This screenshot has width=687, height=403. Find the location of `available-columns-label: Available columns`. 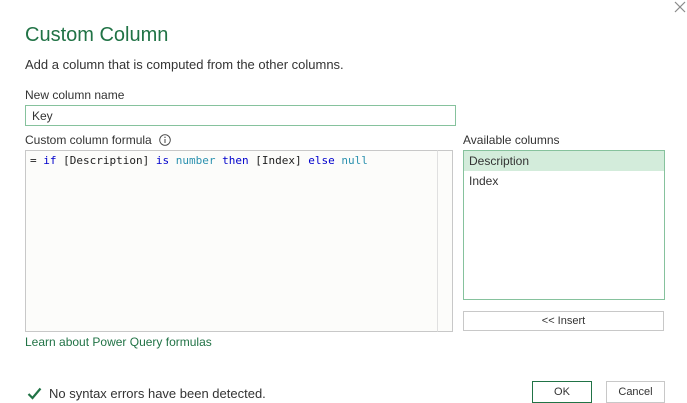

available-columns-label: Available columns is located at coordinates (511, 140).